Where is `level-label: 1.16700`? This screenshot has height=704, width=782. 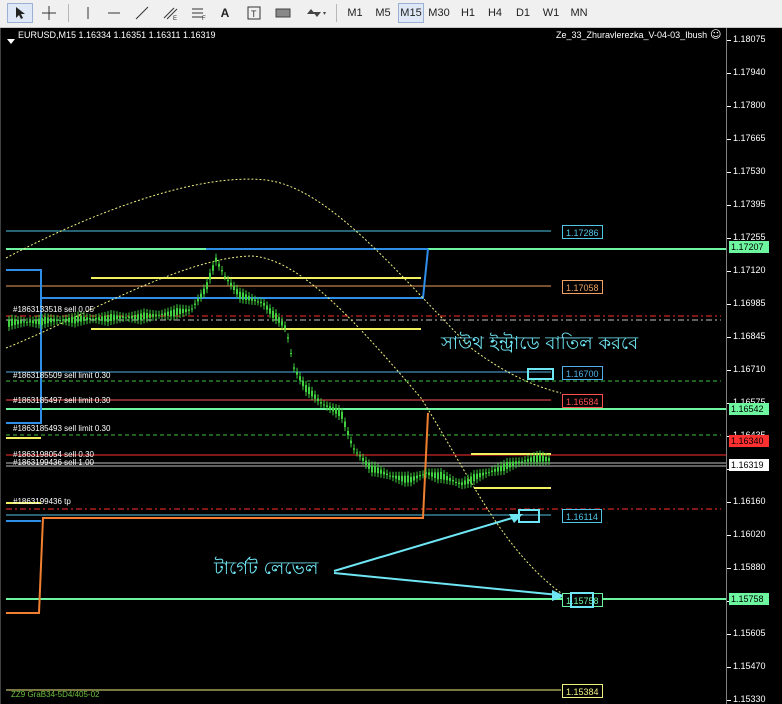 level-label: 1.16700 is located at coordinates (582, 373).